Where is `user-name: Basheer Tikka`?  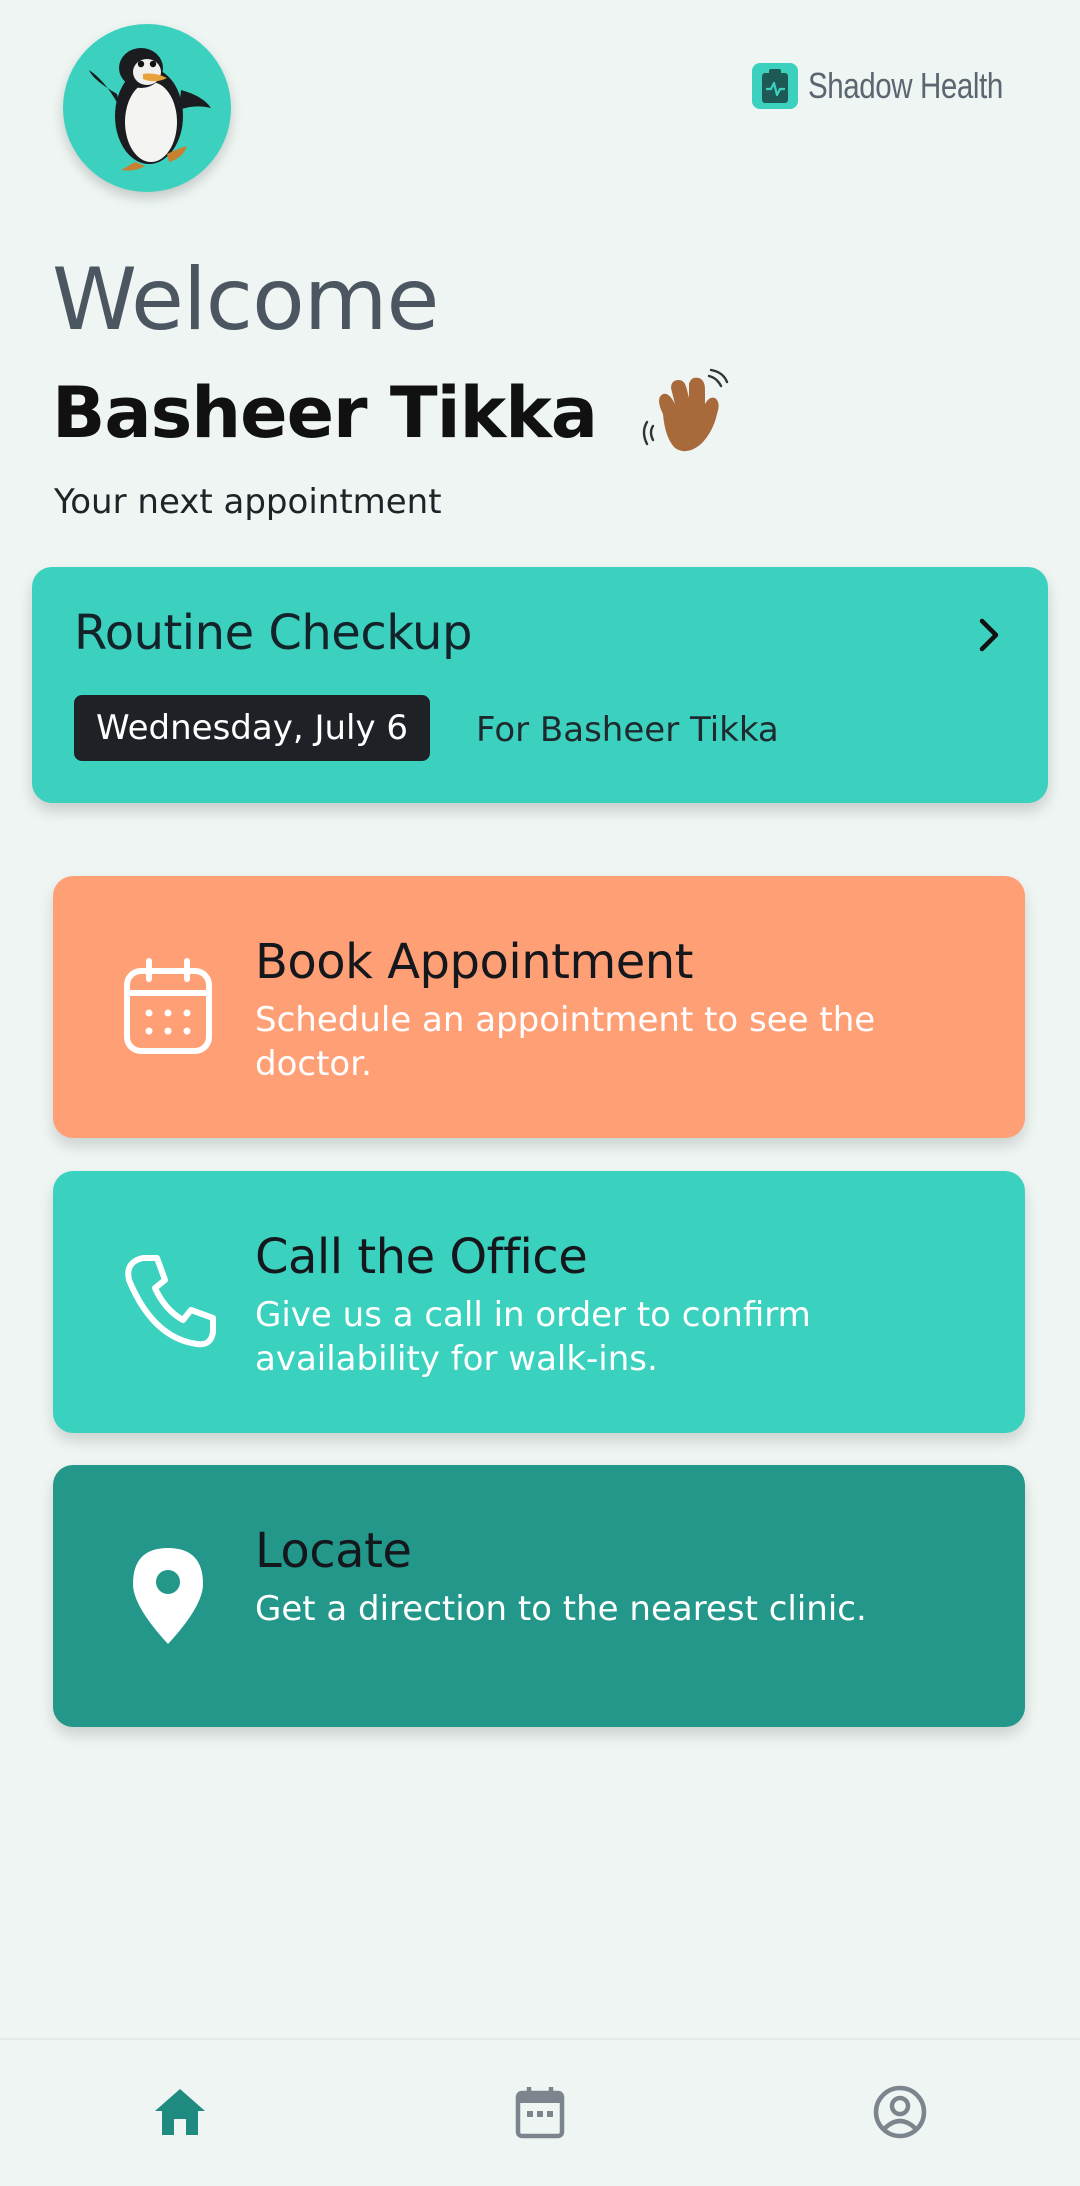 user-name: Basheer Tikka is located at coordinates (325, 413).